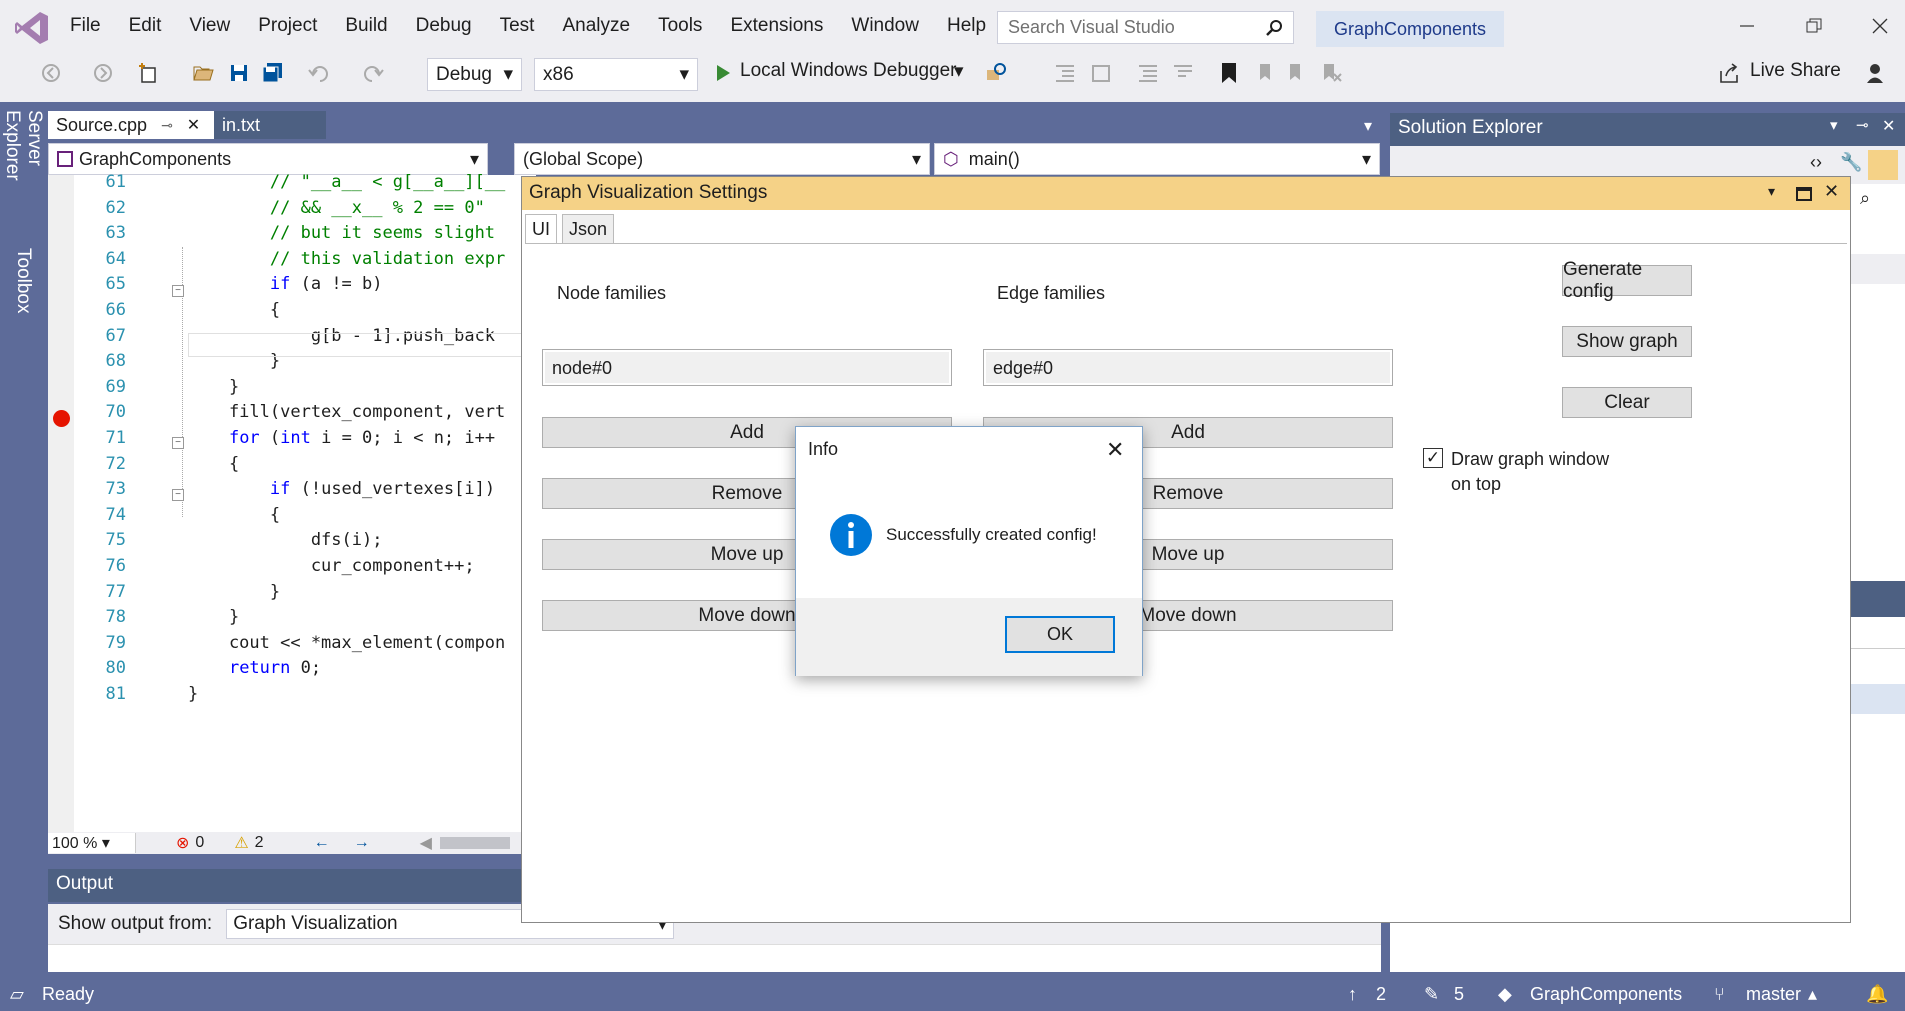 Image resolution: width=1905 pixels, height=1011 pixels. Describe the element at coordinates (103, 73) in the screenshot. I see `forward-icon` at that location.